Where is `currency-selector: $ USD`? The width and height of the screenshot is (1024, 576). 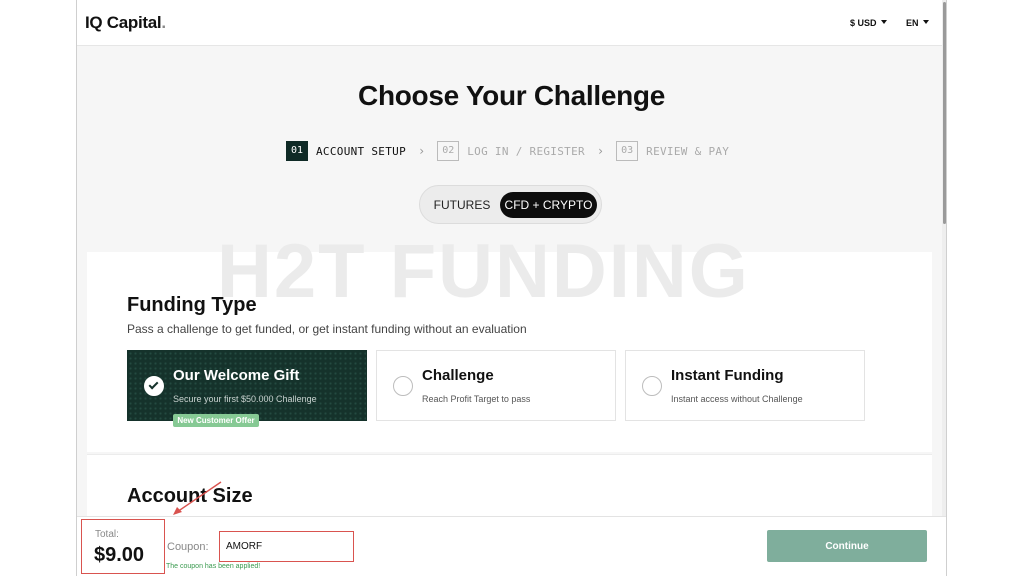 currency-selector: $ USD is located at coordinates (868, 23).